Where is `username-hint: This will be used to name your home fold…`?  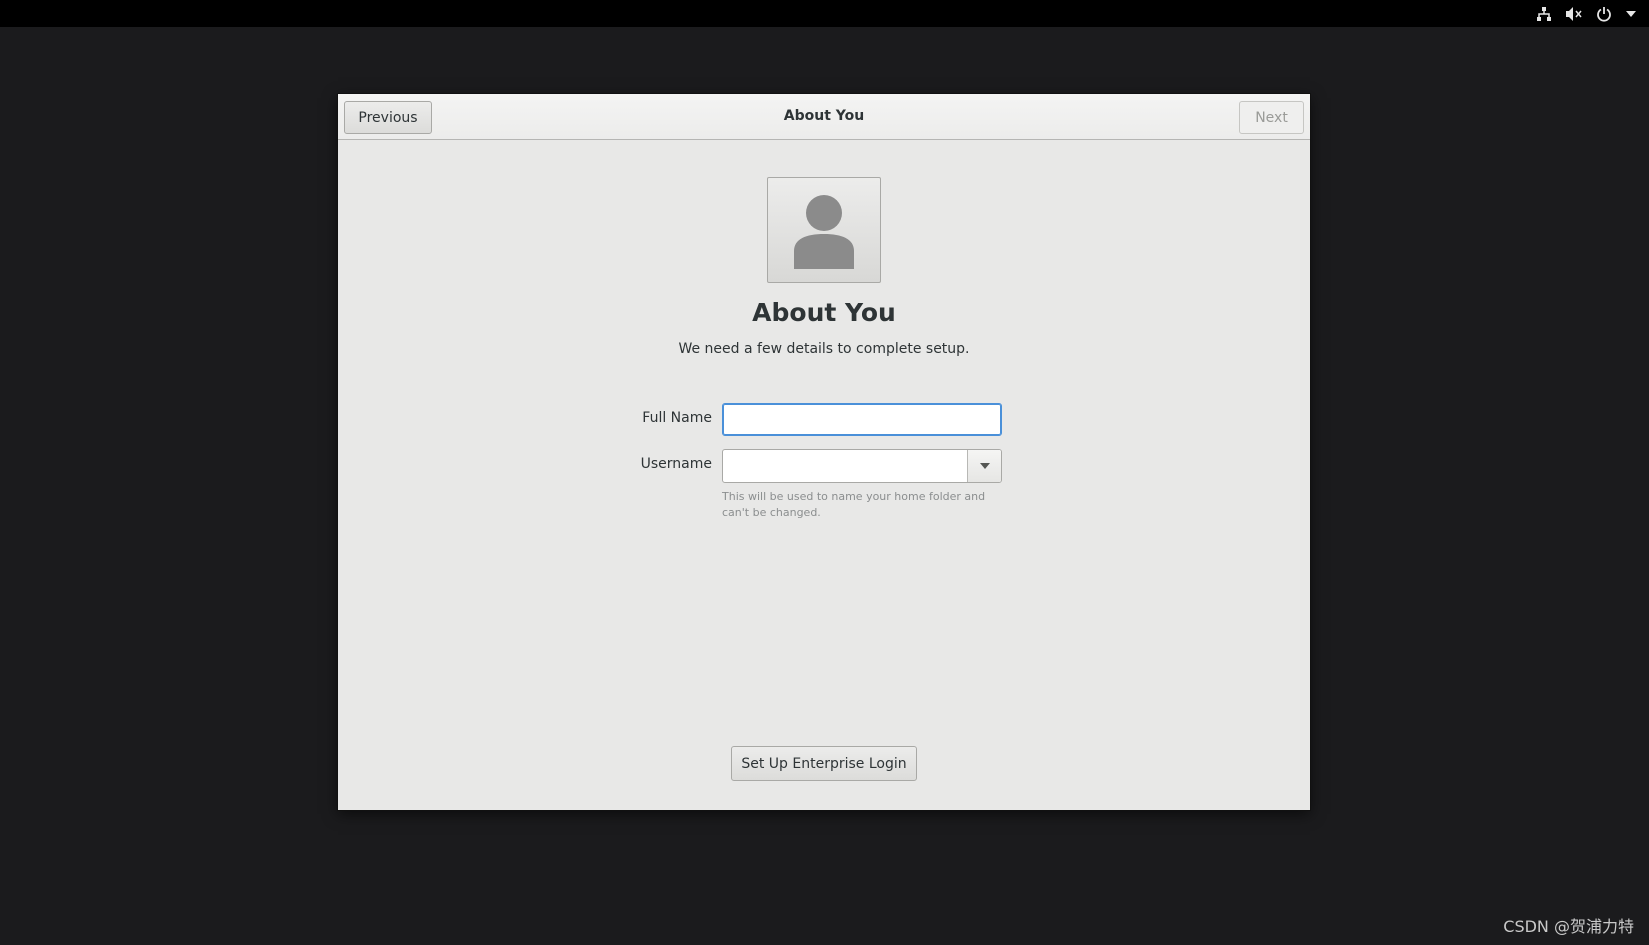 username-hint: This will be used to name your home fold… is located at coordinates (854, 504).